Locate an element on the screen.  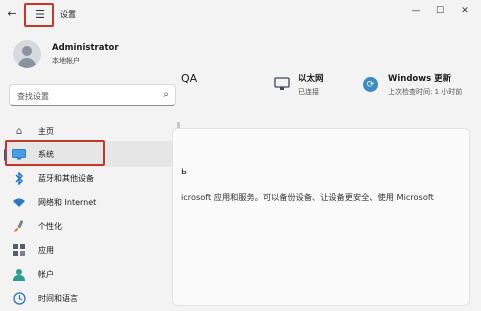
sidebar-item-label: 时间和语言 is located at coordinates (58, 298).